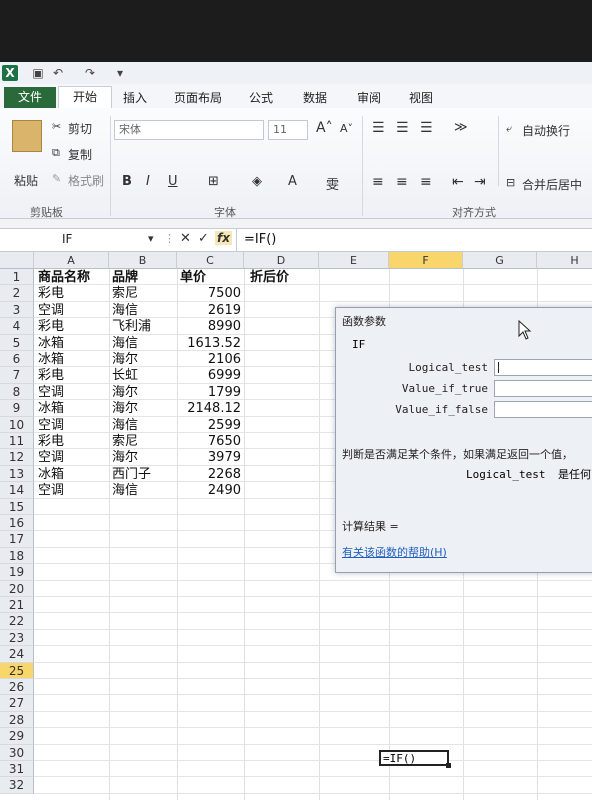  What do you see at coordinates (209, 426) in the screenshot?
I see `cell-unit-price: 2599` at bounding box center [209, 426].